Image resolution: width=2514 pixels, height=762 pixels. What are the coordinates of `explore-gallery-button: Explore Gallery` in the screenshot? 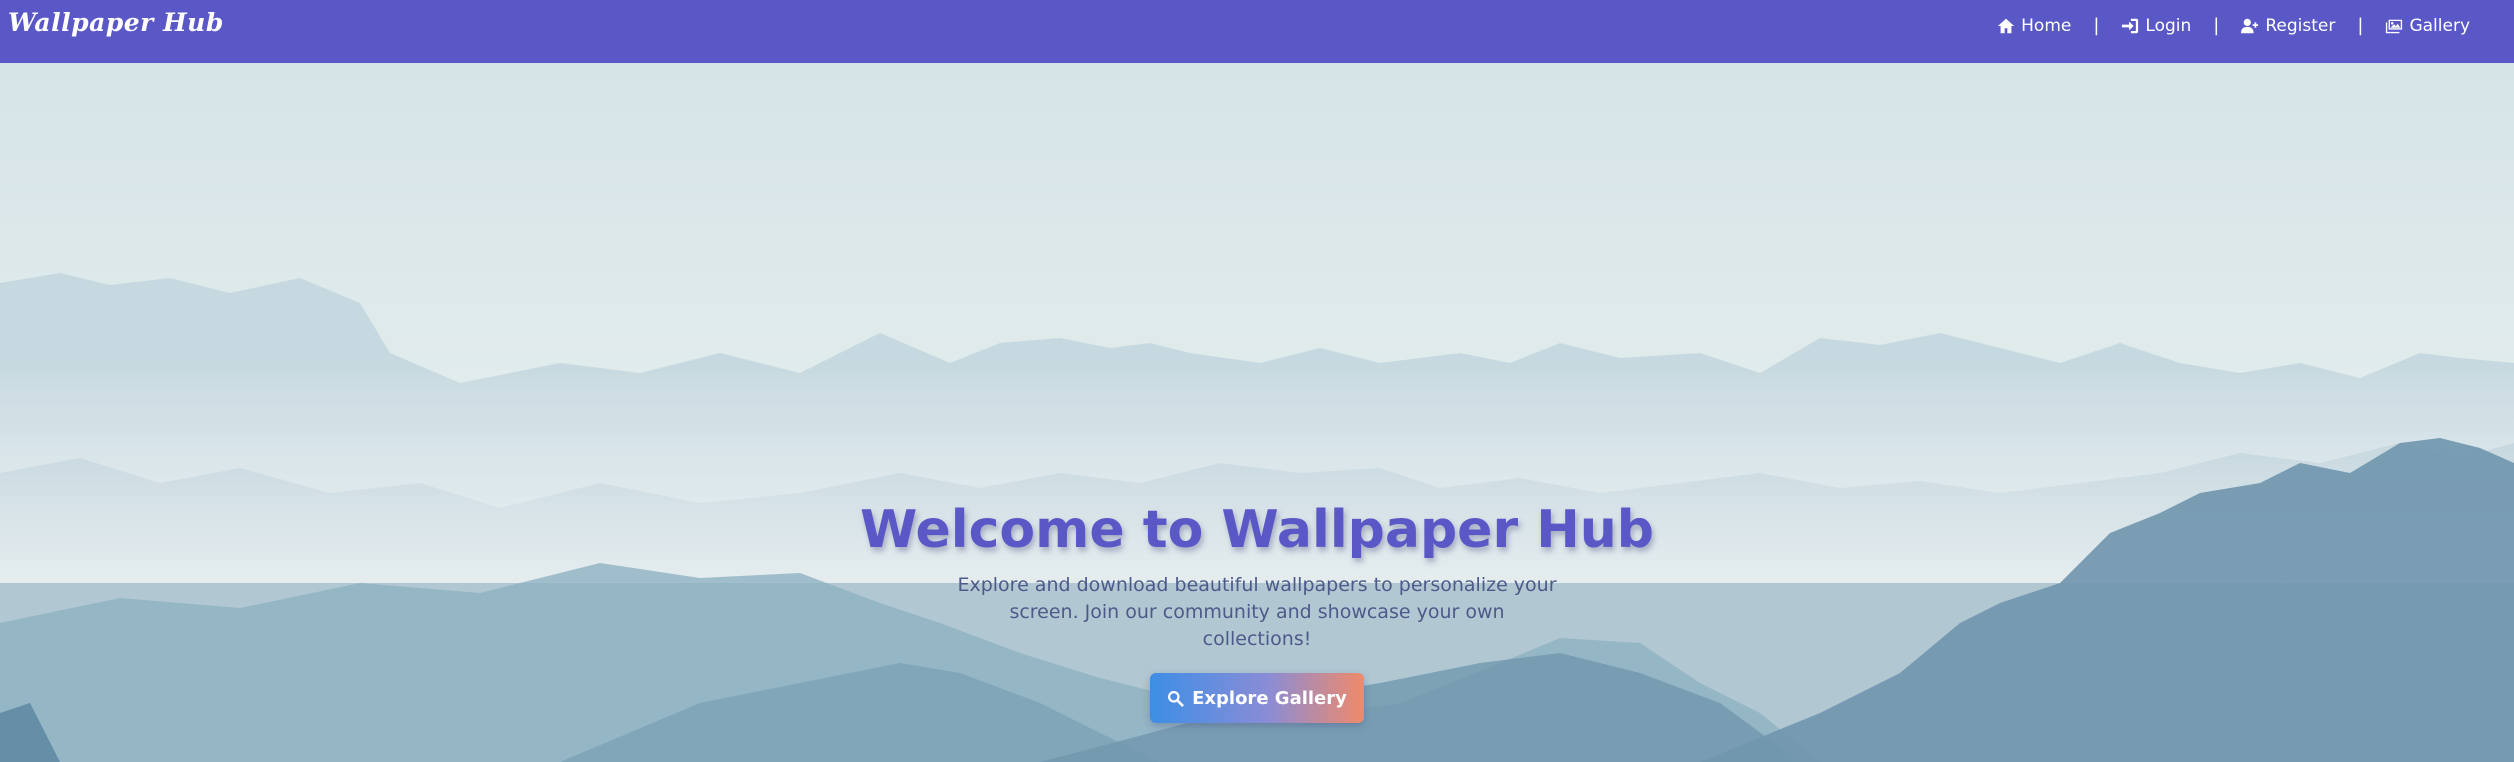 It's located at (1257, 698).